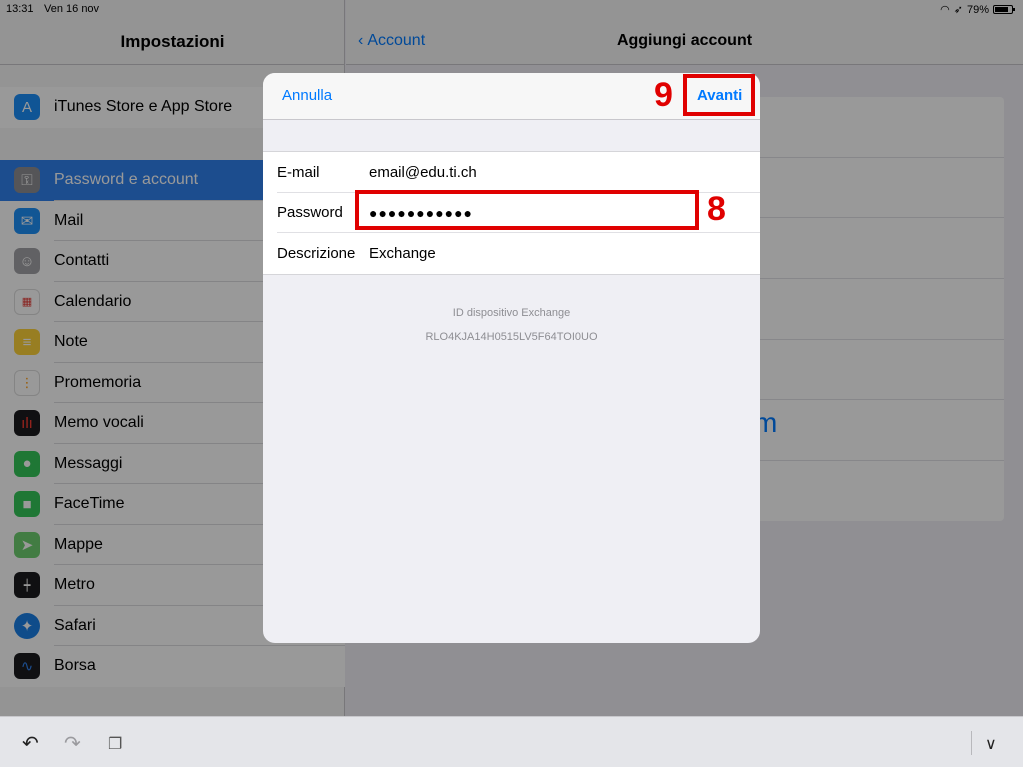 The height and width of the screenshot is (767, 1023). Describe the element at coordinates (716, 209) in the screenshot. I see `step-number-8: 8` at that location.